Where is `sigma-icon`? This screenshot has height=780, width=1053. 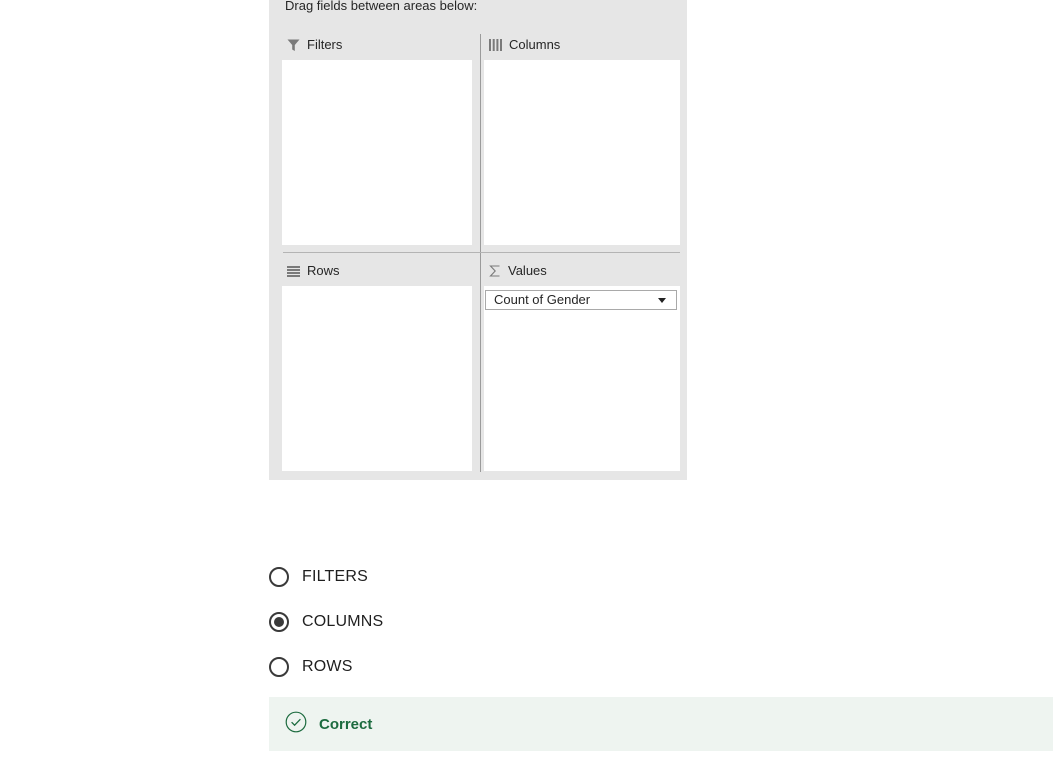 sigma-icon is located at coordinates (495, 271).